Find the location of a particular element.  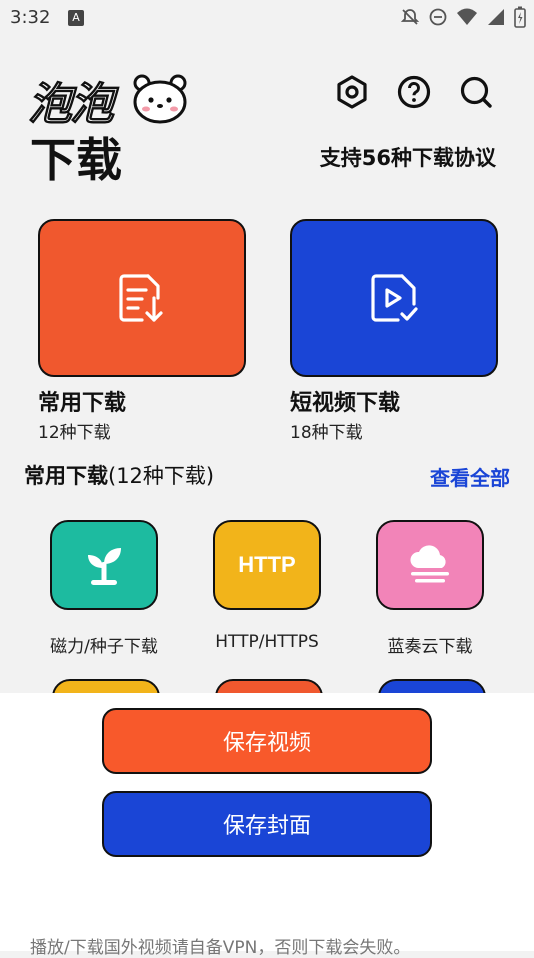

bear-icon is located at coordinates (160, 99).